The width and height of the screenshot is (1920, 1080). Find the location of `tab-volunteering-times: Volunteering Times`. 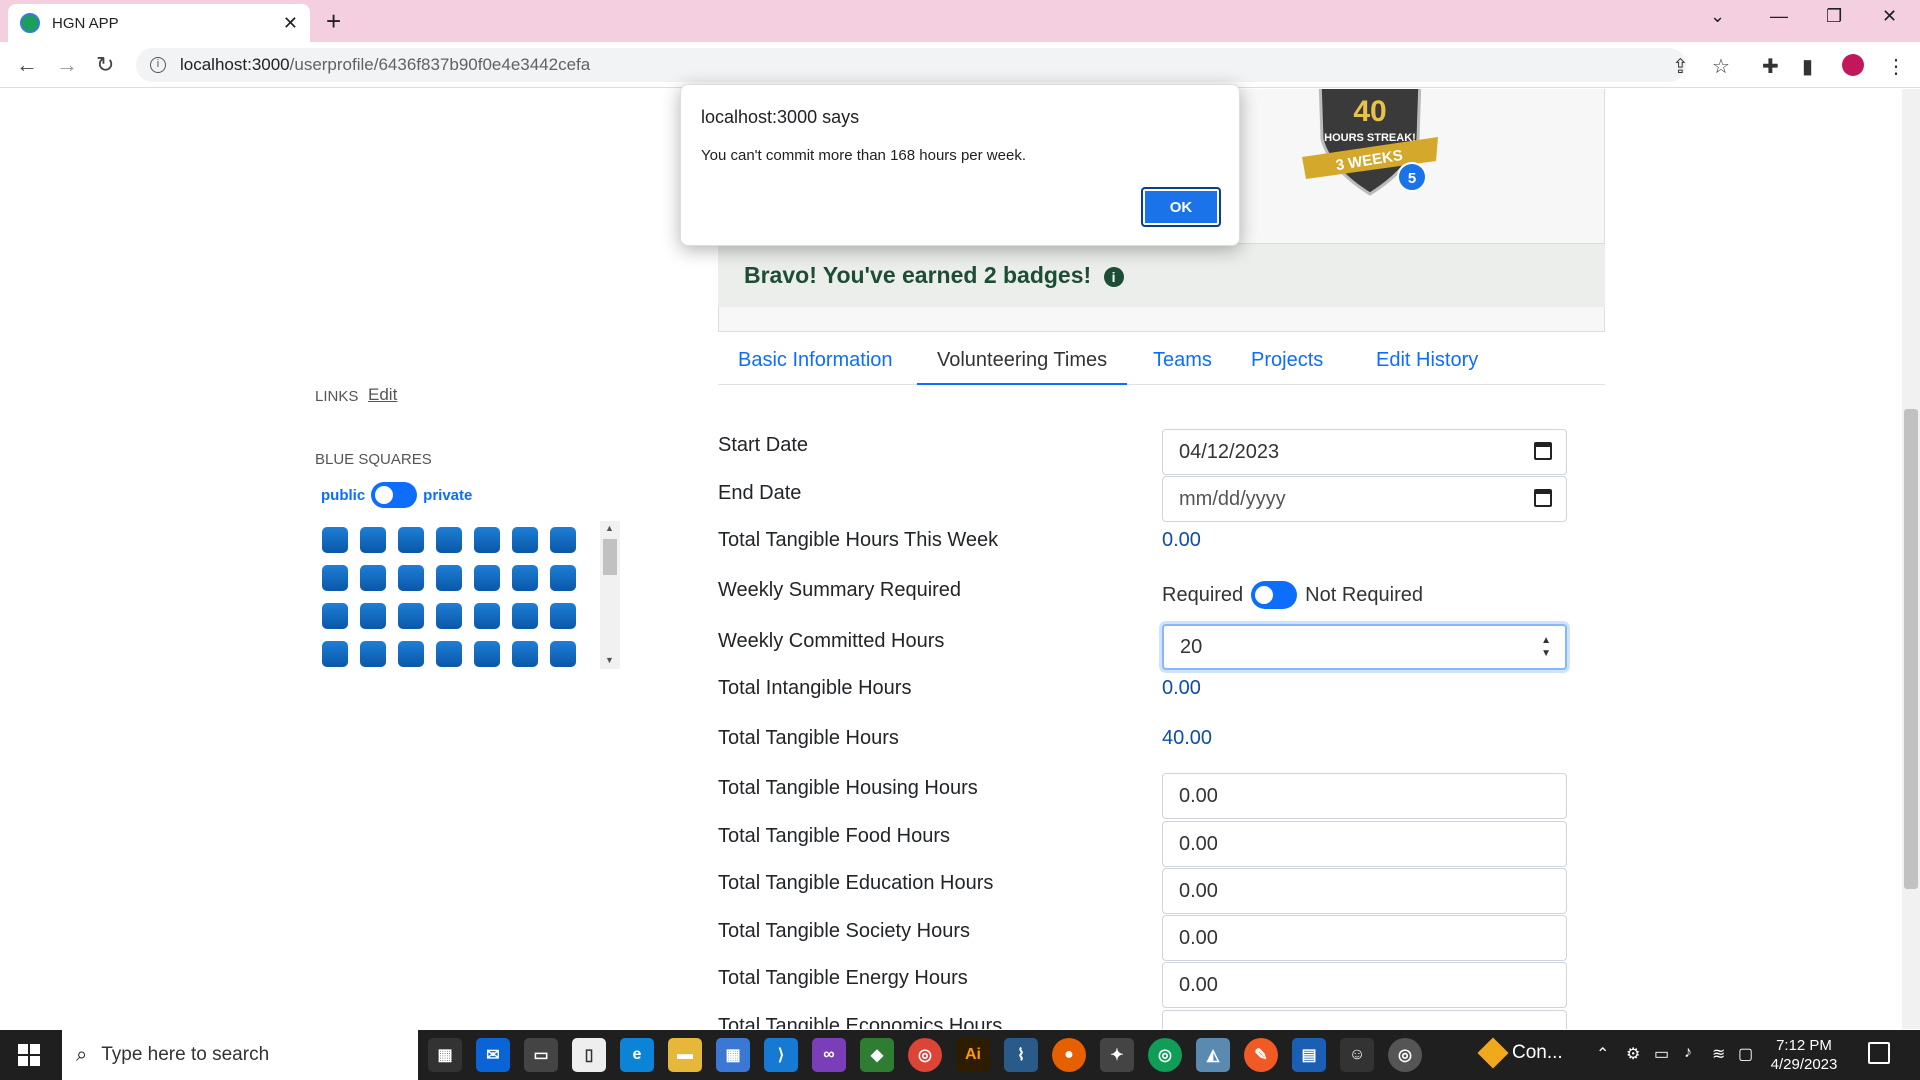

tab-volunteering-times: Volunteering Times is located at coordinates (1022, 361).